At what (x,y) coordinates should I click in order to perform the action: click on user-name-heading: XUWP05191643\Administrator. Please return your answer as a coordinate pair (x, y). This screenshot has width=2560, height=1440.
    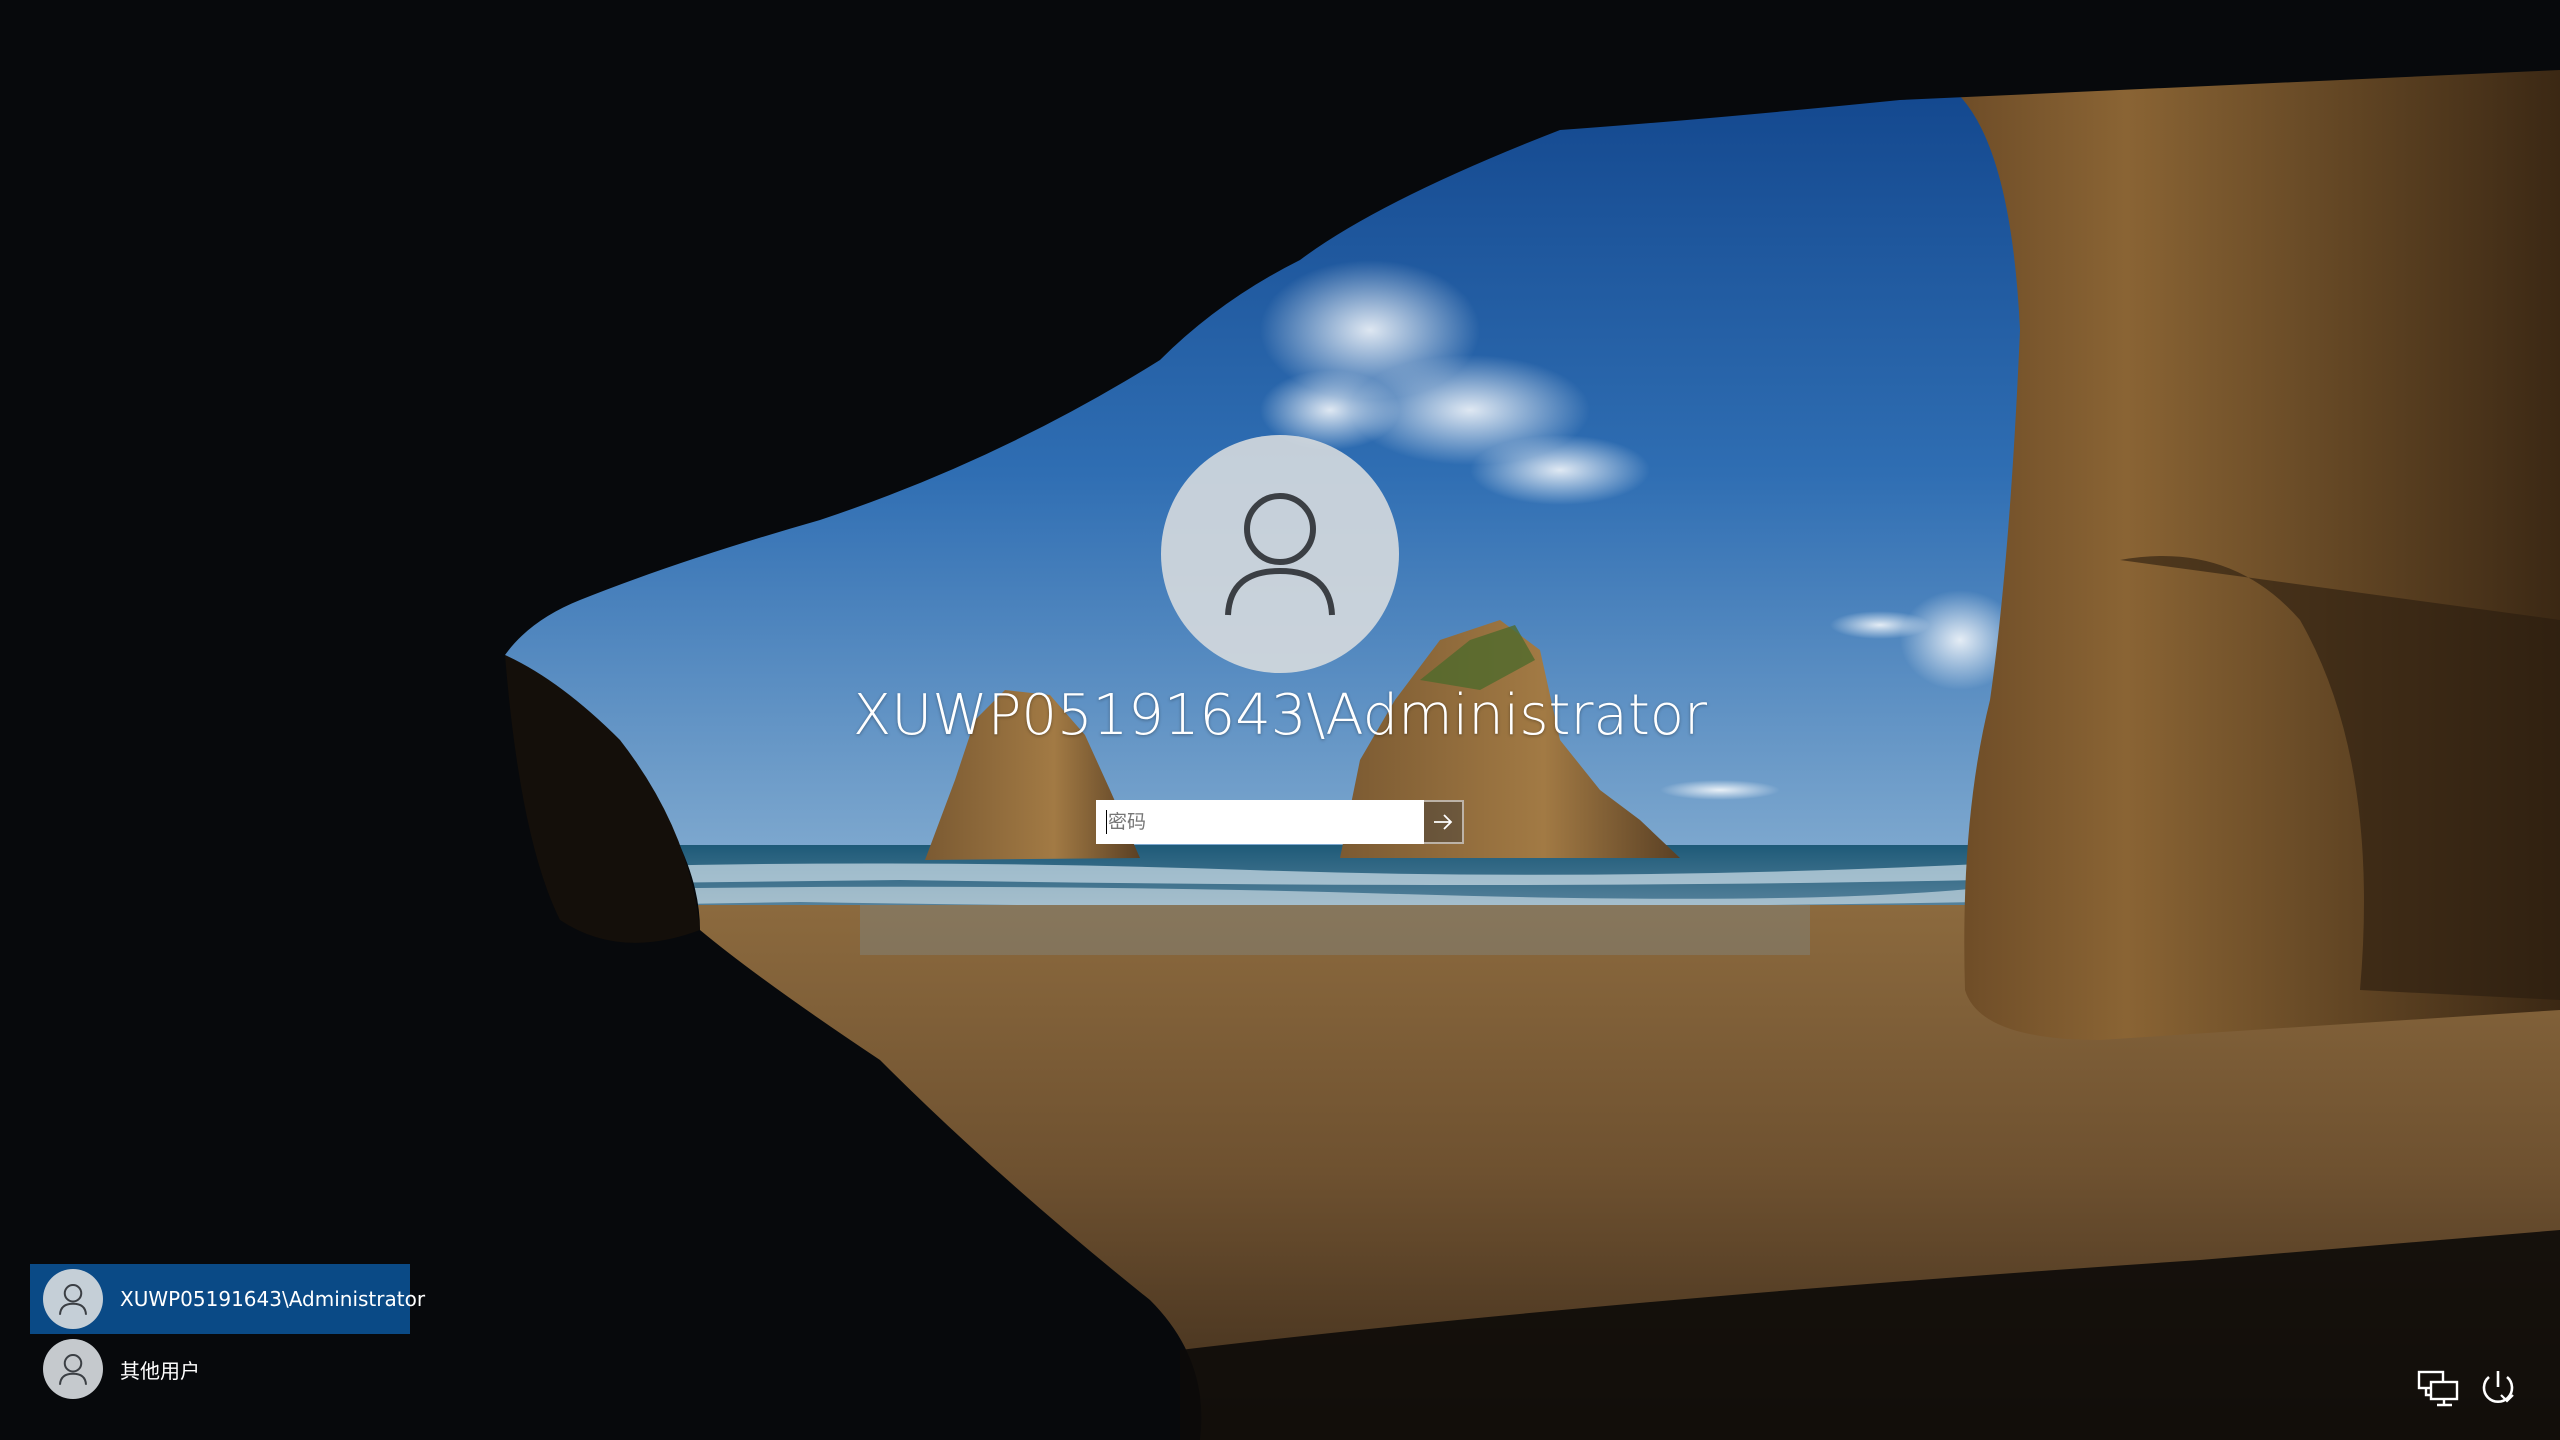
    Looking at the image, I should click on (1280, 715).